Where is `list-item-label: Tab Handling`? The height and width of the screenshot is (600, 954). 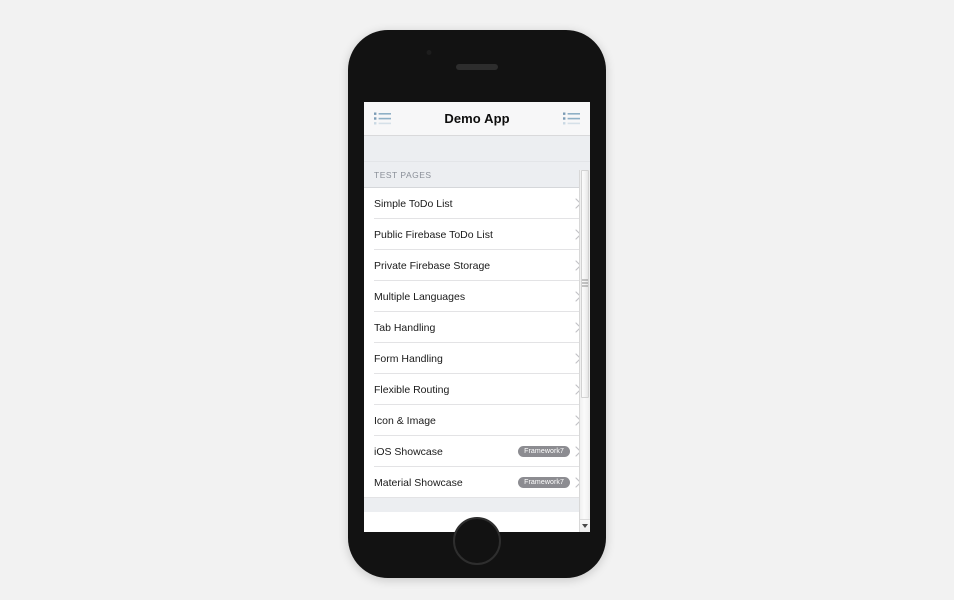
list-item-label: Tab Handling is located at coordinates (405, 327).